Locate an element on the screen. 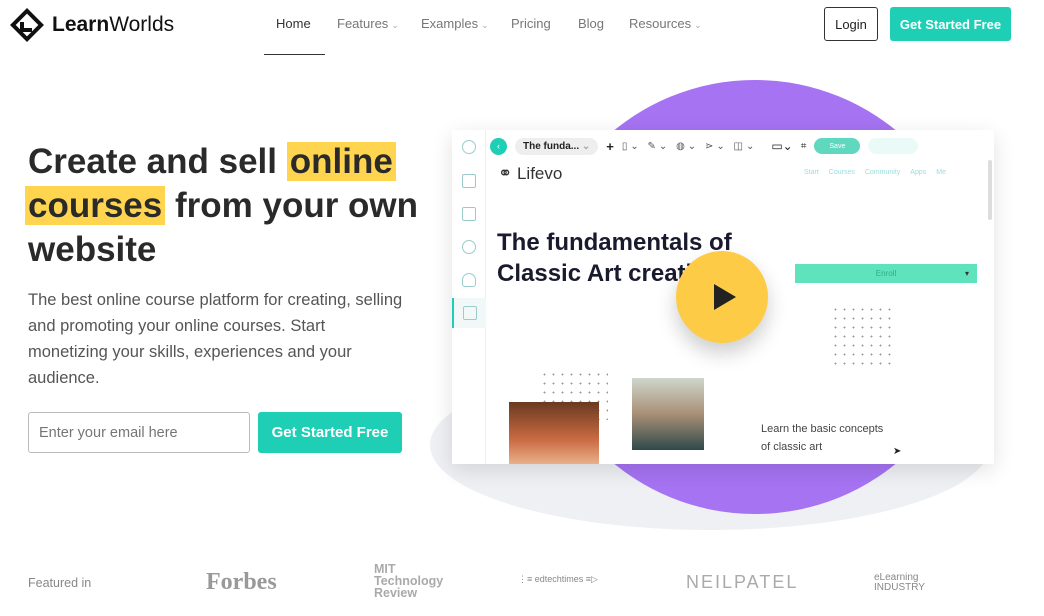 The image size is (1044, 616). forbes-logo: Forbes is located at coordinates (241, 582).